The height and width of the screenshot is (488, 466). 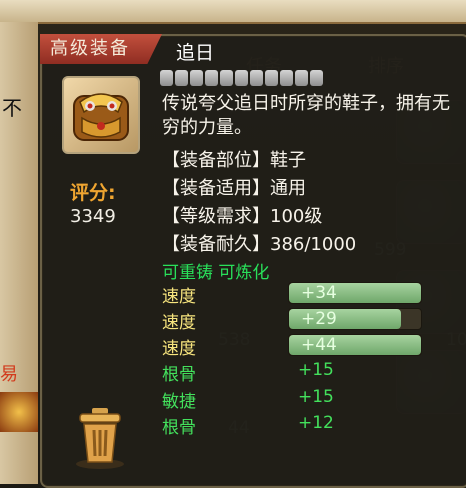 What do you see at coordinates (355, 319) in the screenshot?
I see `stat-bar: +29` at bounding box center [355, 319].